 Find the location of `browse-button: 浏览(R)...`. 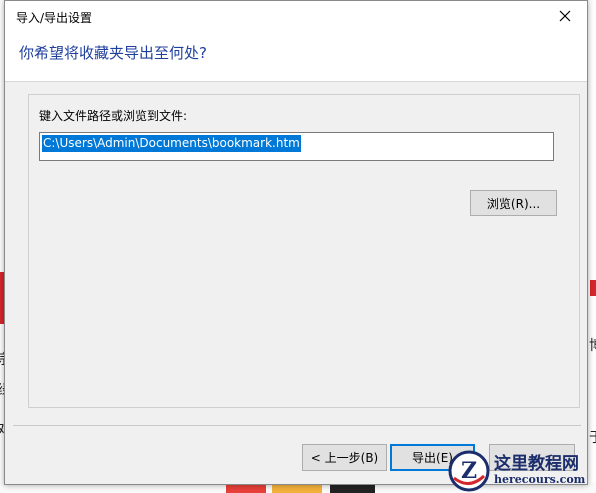

browse-button: 浏览(R)... is located at coordinates (513, 203).